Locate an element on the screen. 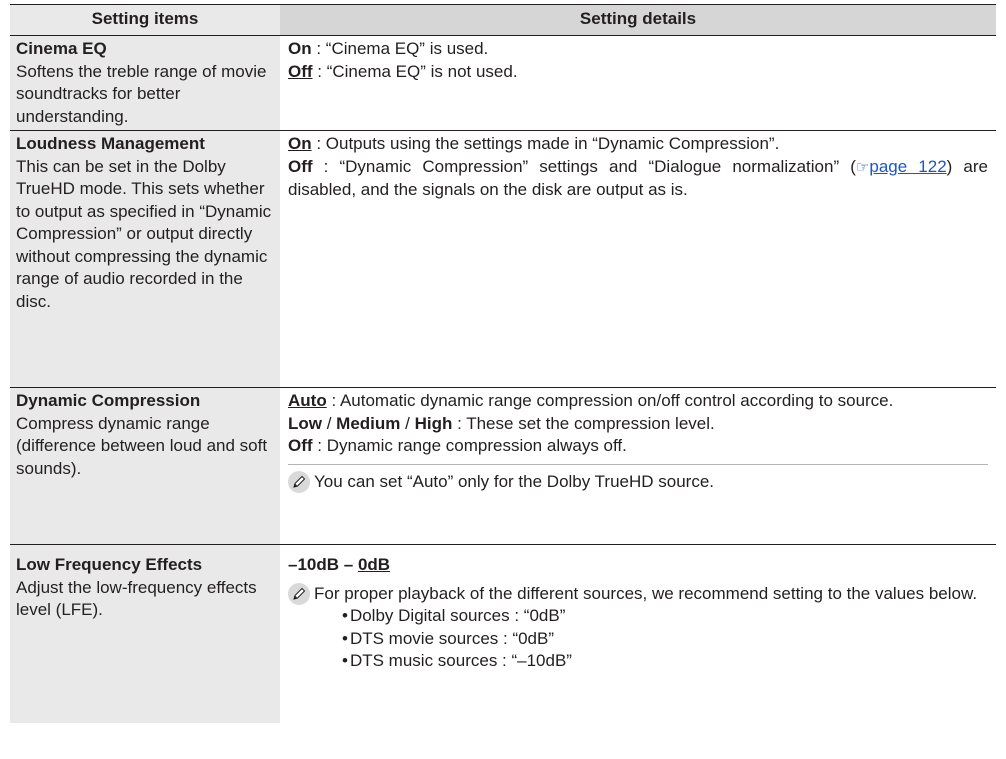 This screenshot has height=759, width=1006. option-key-default: Auto is located at coordinates (307, 400).